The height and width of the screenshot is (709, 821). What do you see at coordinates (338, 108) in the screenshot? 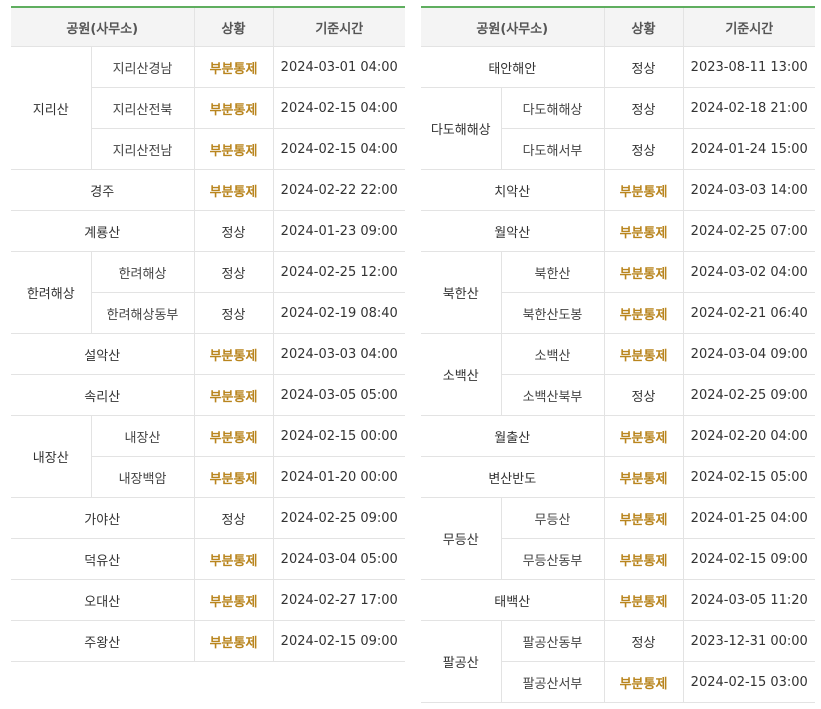
I see `reference-time: 2024-02-15 04:00` at bounding box center [338, 108].